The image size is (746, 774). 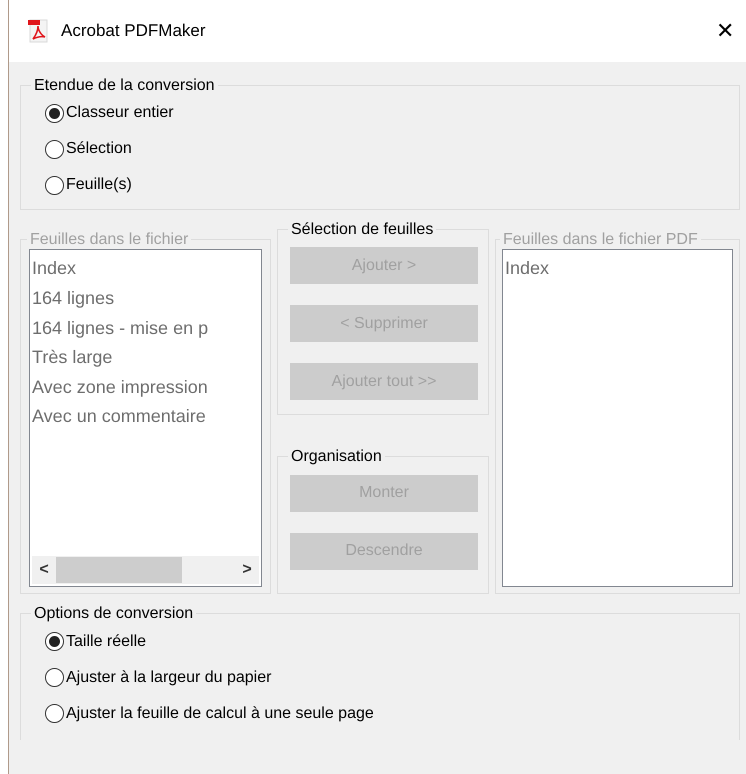 I want to click on pdf-document-icon, so click(x=38, y=31).